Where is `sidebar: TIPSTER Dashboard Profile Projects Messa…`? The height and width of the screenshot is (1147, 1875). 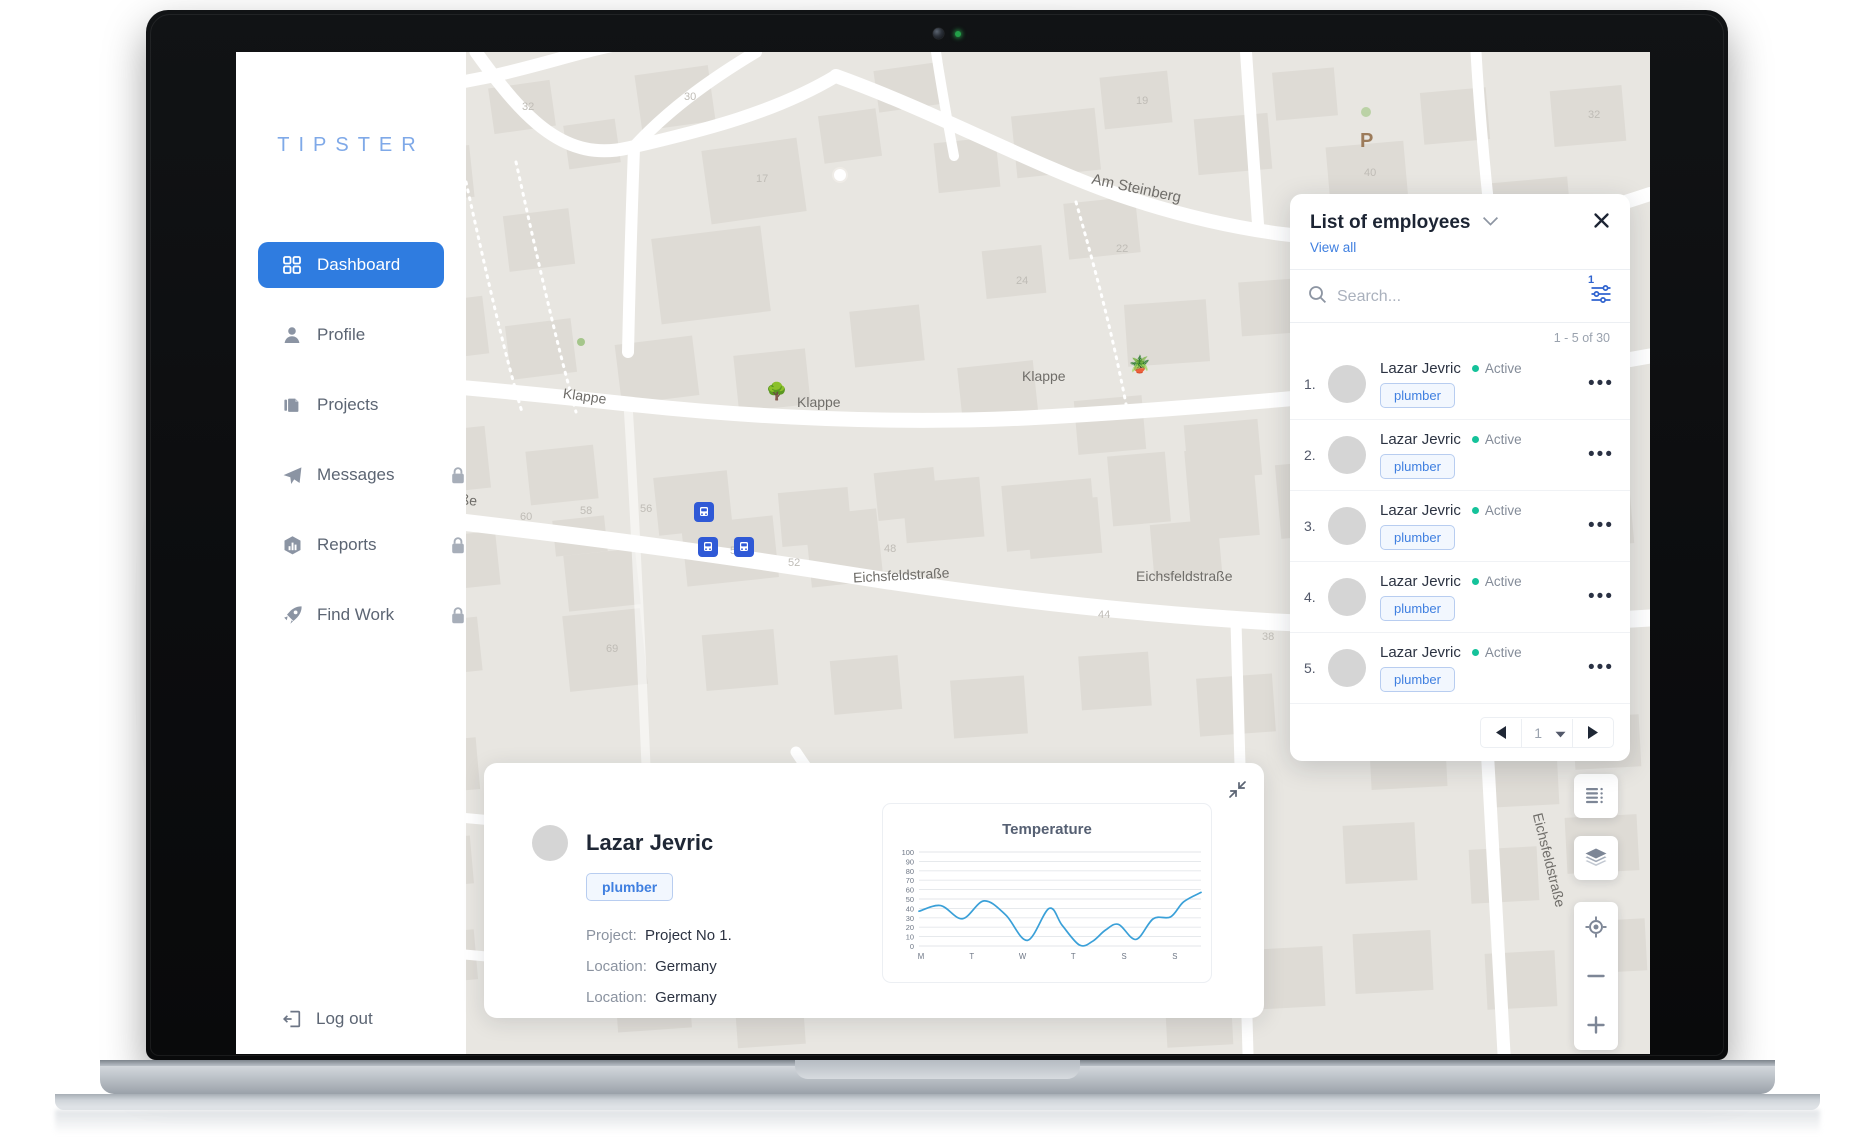 sidebar: TIPSTER Dashboard Profile Projects Messa… is located at coordinates (351, 553).